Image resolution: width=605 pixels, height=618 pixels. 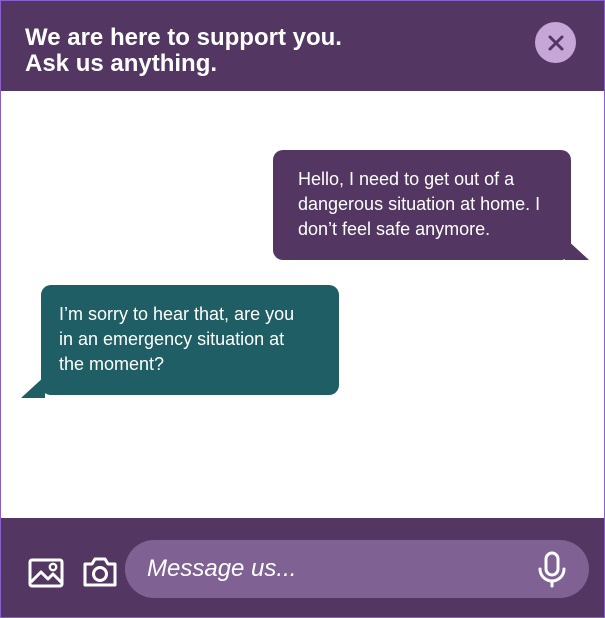 What do you see at coordinates (337, 569) in the screenshot?
I see `message-input` at bounding box center [337, 569].